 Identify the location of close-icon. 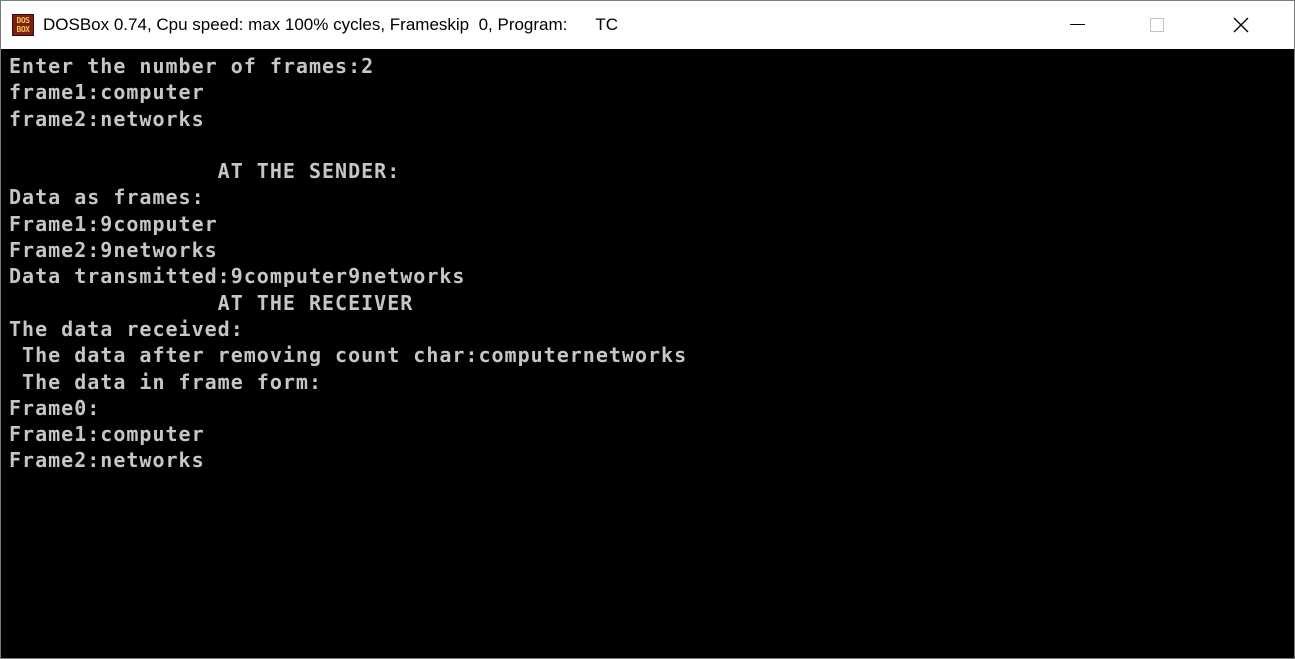
(1241, 25).